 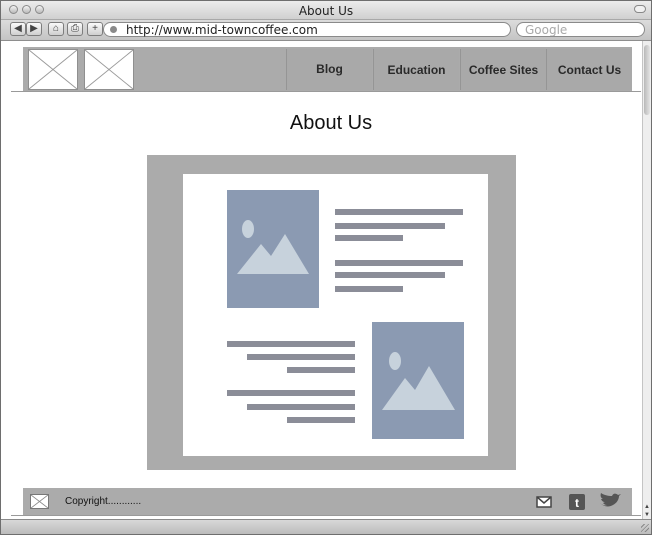 What do you see at coordinates (39, 501) in the screenshot?
I see `footer-logo-placeholder-icon` at bounding box center [39, 501].